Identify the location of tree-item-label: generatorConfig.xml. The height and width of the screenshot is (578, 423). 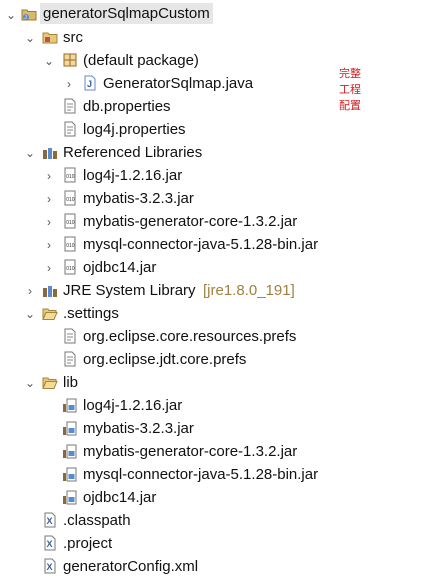
(131, 566).